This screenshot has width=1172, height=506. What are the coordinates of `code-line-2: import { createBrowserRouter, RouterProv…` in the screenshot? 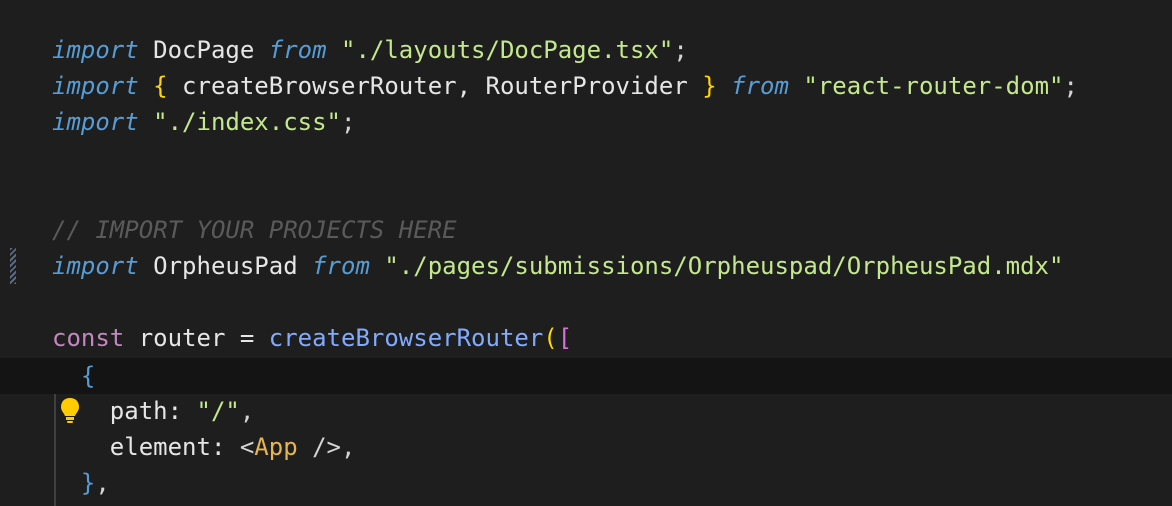 It's located at (586, 86).